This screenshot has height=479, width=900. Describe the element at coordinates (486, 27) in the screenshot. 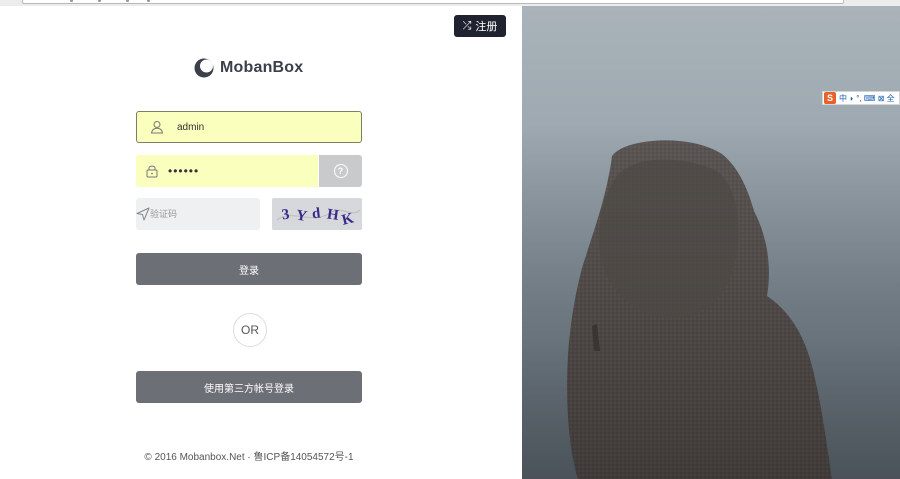

I see `register-label: 注册` at that location.